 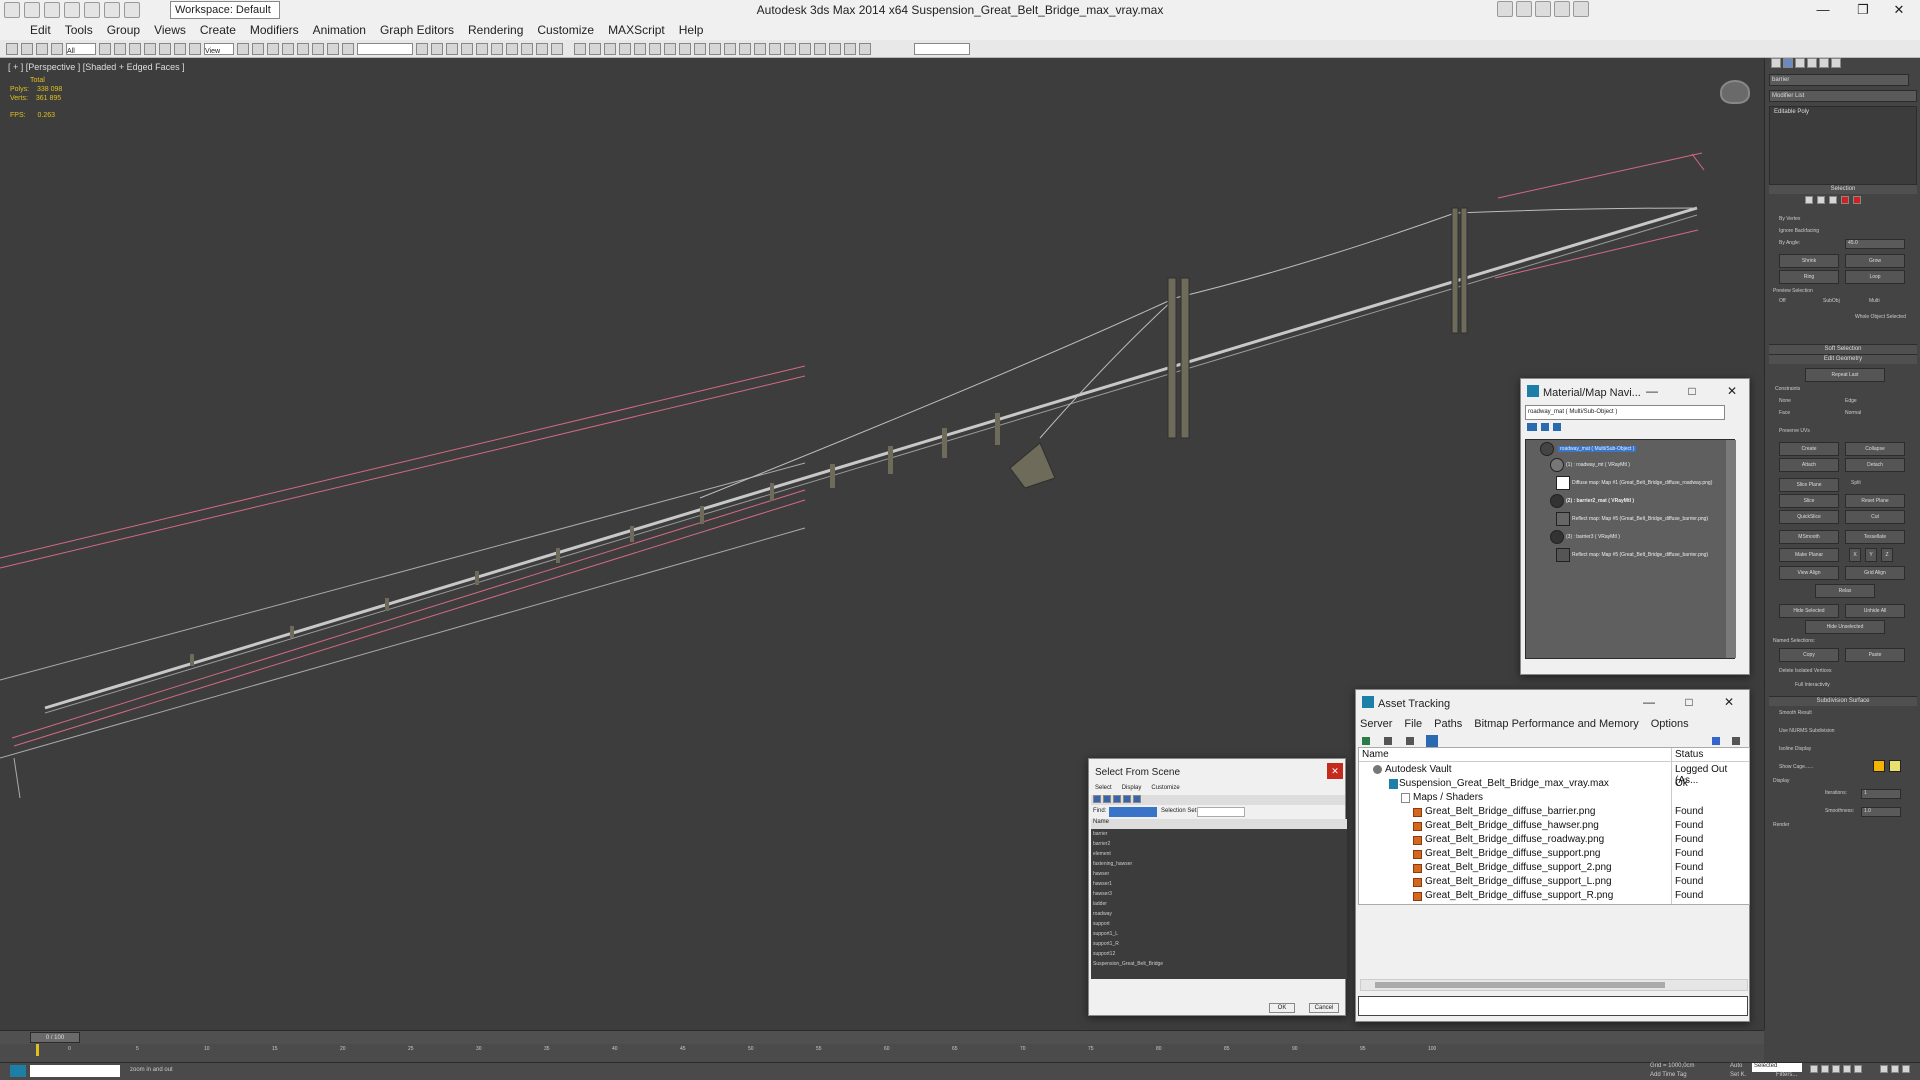 What do you see at coordinates (150, 48) in the screenshot?
I see `window-crossing-icon` at bounding box center [150, 48].